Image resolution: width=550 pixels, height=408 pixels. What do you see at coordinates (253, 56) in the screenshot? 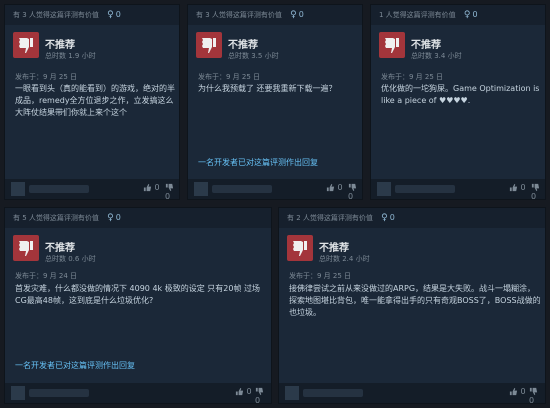
I see `playtime: 总时数 3.5 小时` at bounding box center [253, 56].